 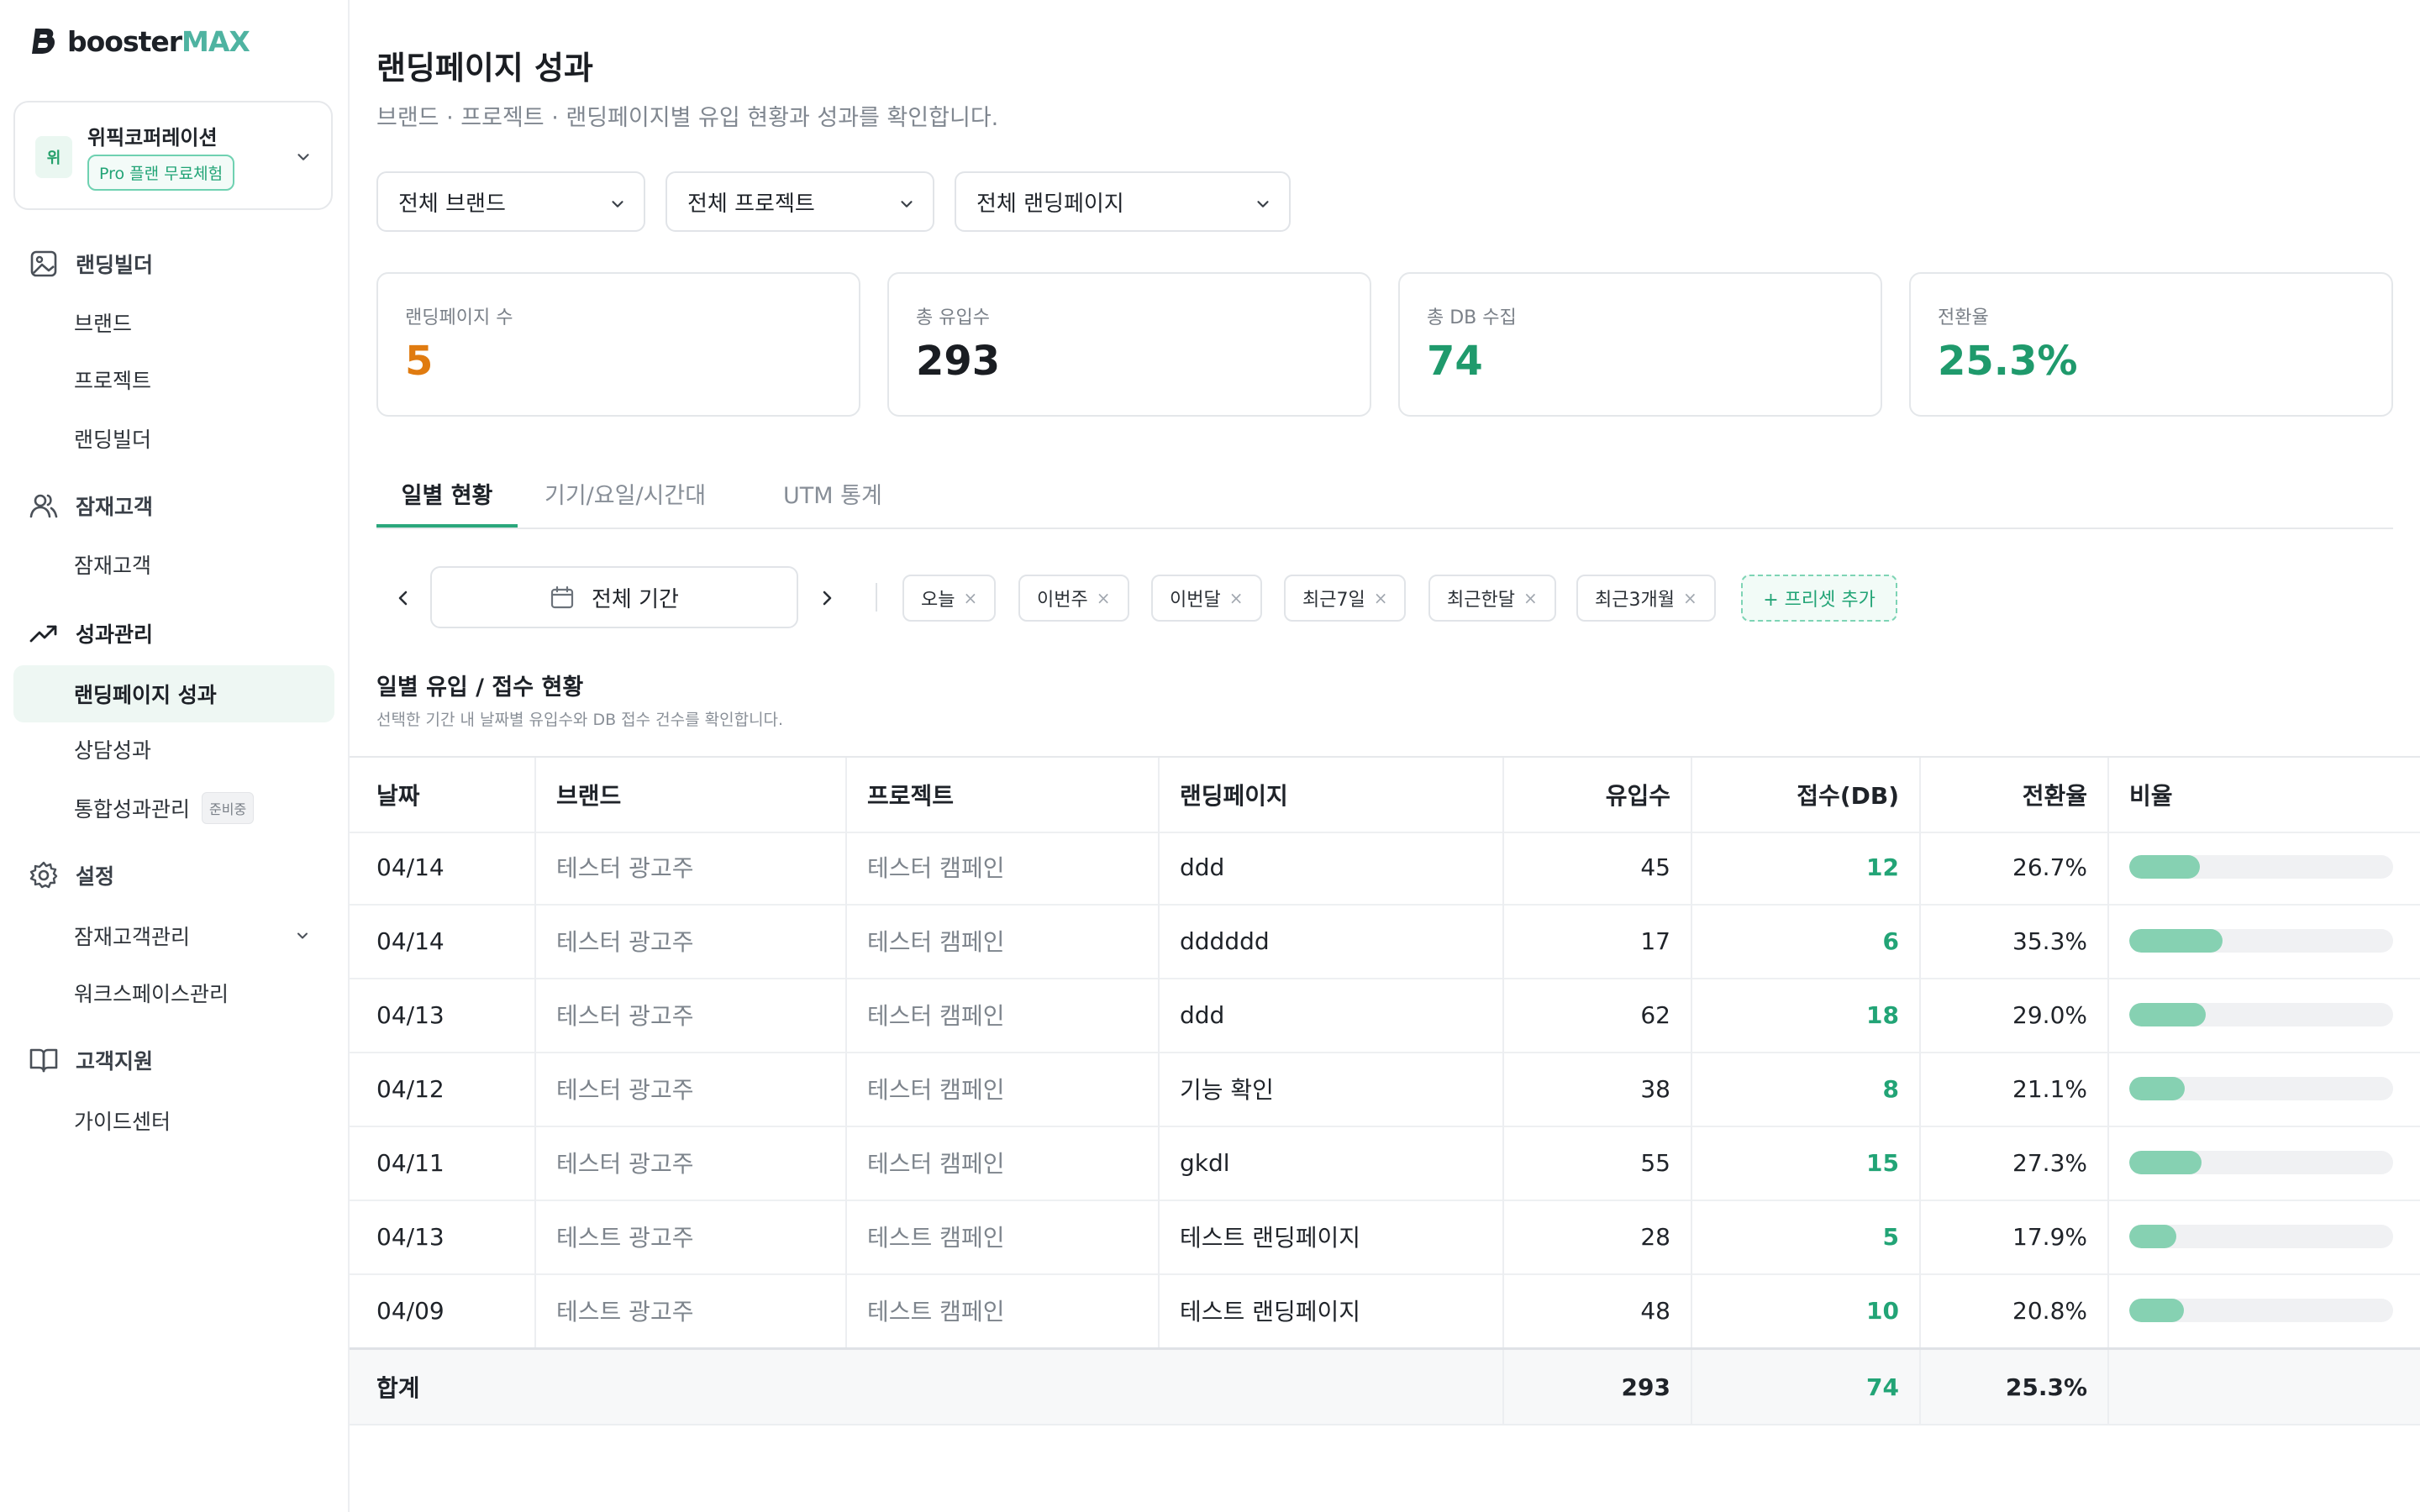 I want to click on brand-filter: 전체 브랜드, so click(x=511, y=201).